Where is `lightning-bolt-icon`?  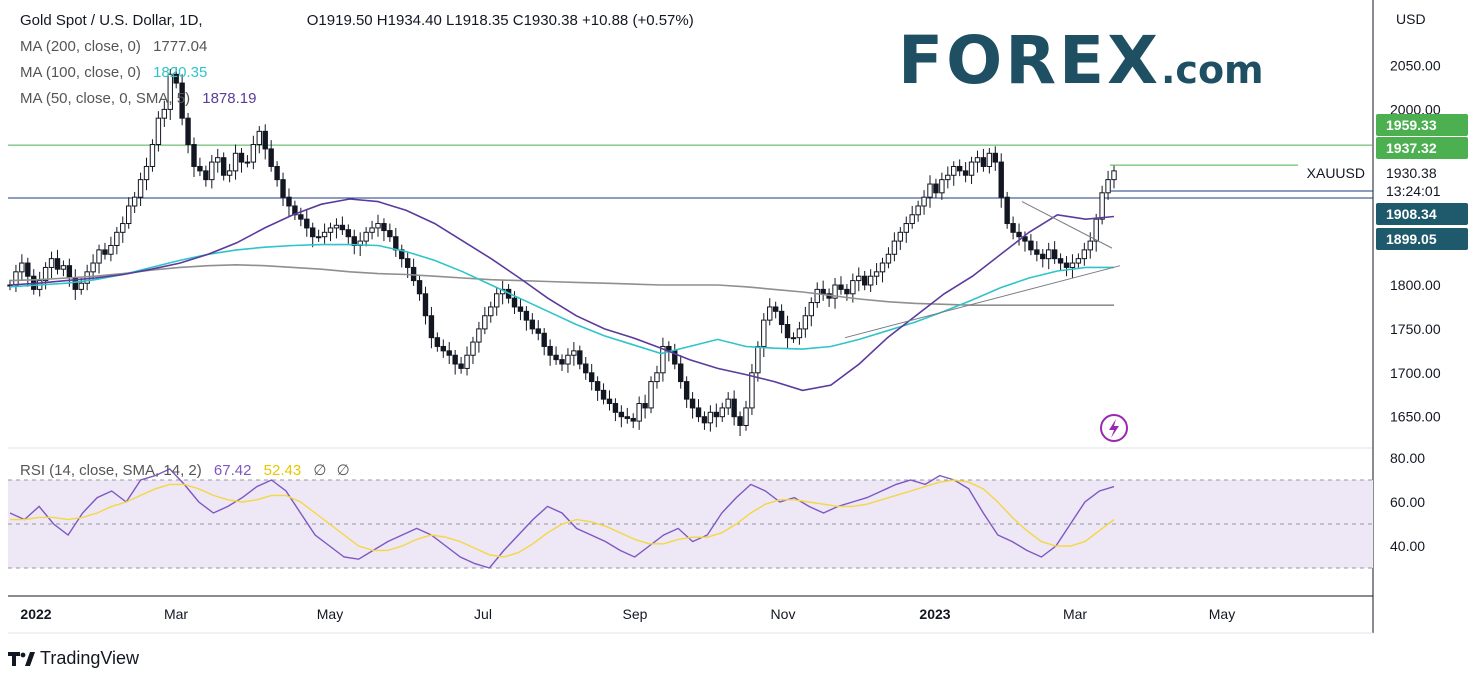
lightning-bolt-icon is located at coordinates (1114, 428).